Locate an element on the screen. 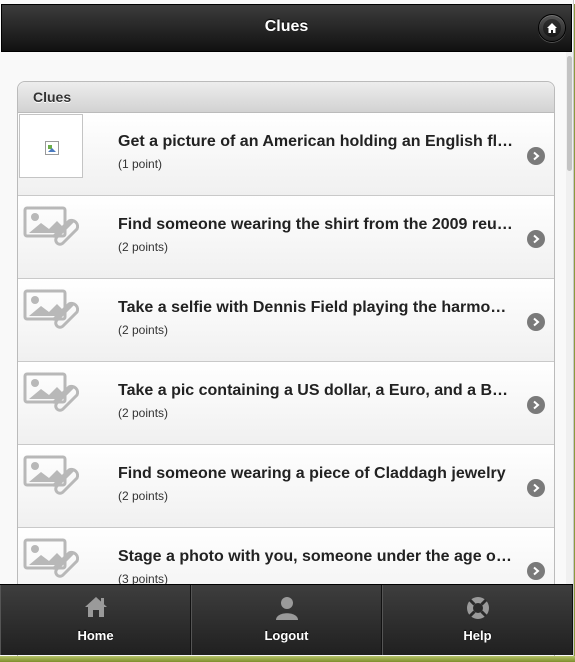  page-title: Clues is located at coordinates (286, 26).